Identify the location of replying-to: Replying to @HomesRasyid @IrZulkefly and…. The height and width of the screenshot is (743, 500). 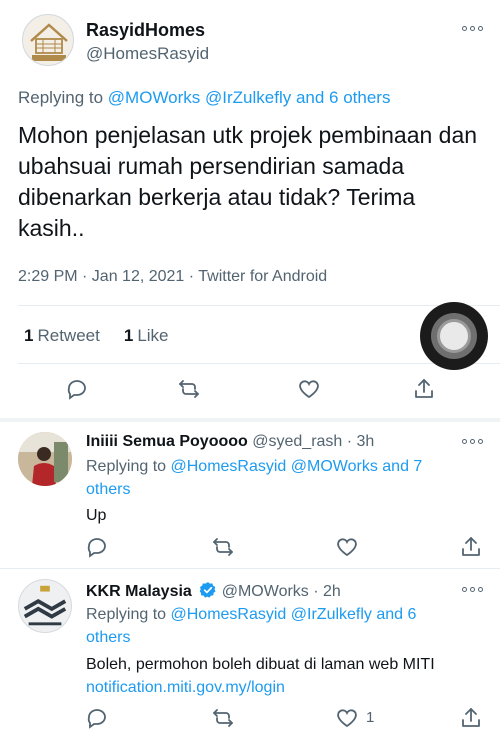
(271, 626).